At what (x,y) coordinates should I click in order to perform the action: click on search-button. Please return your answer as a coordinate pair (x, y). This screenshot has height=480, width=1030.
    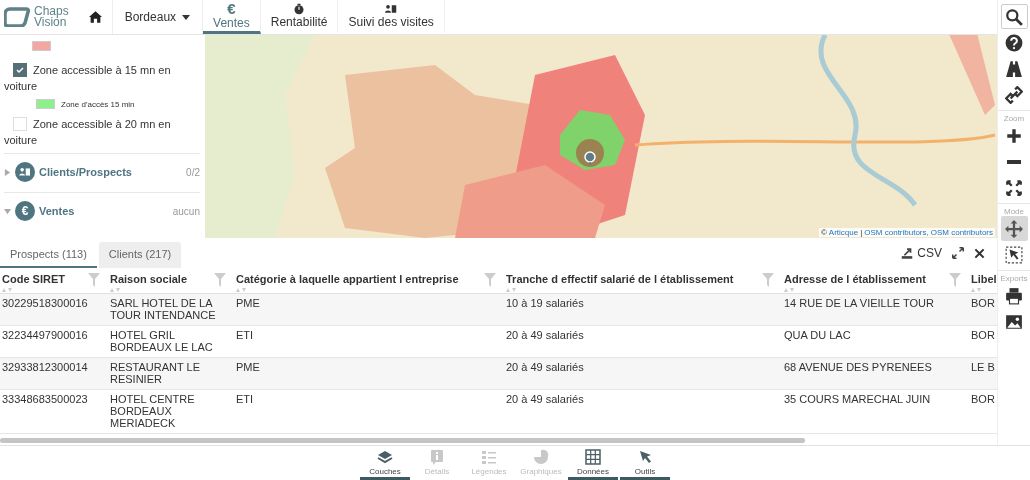
    Looking at the image, I should click on (1014, 16).